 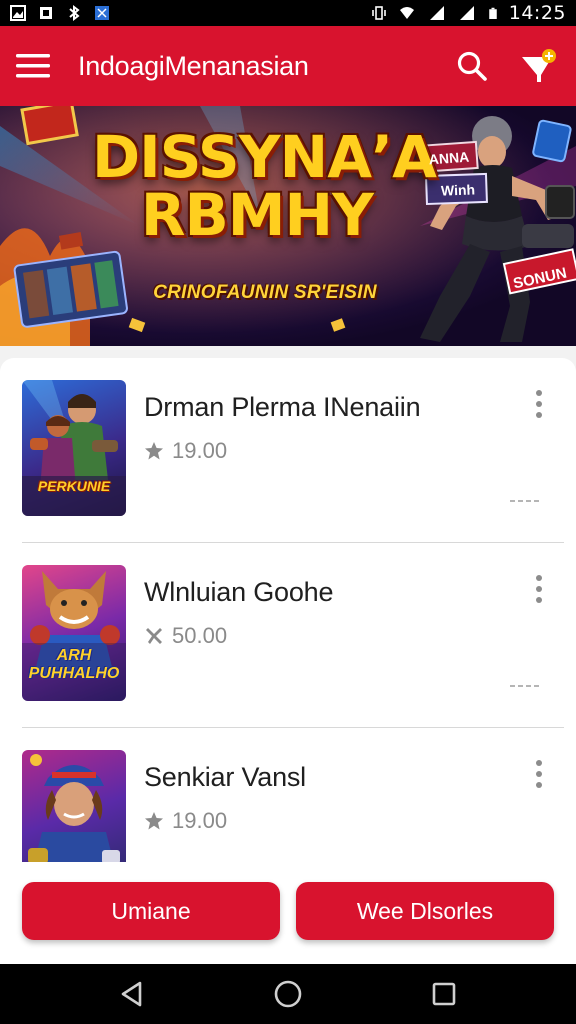 I want to click on item-rating: 50.00, so click(x=185, y=636).